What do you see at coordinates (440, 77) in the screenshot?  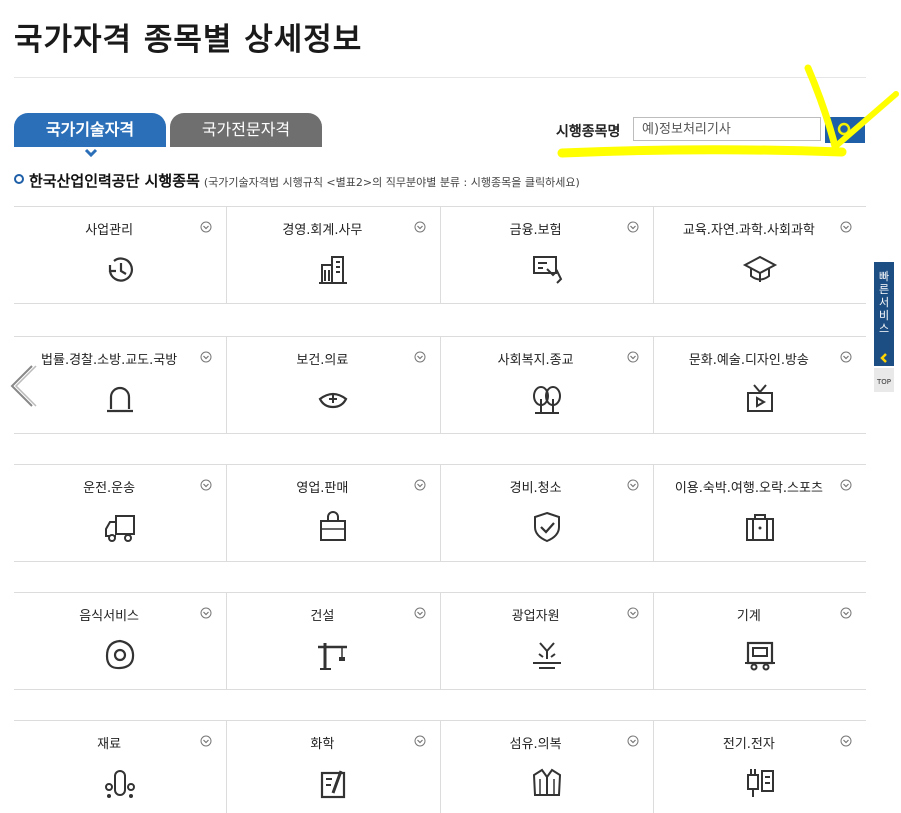 I see `title-divider` at bounding box center [440, 77].